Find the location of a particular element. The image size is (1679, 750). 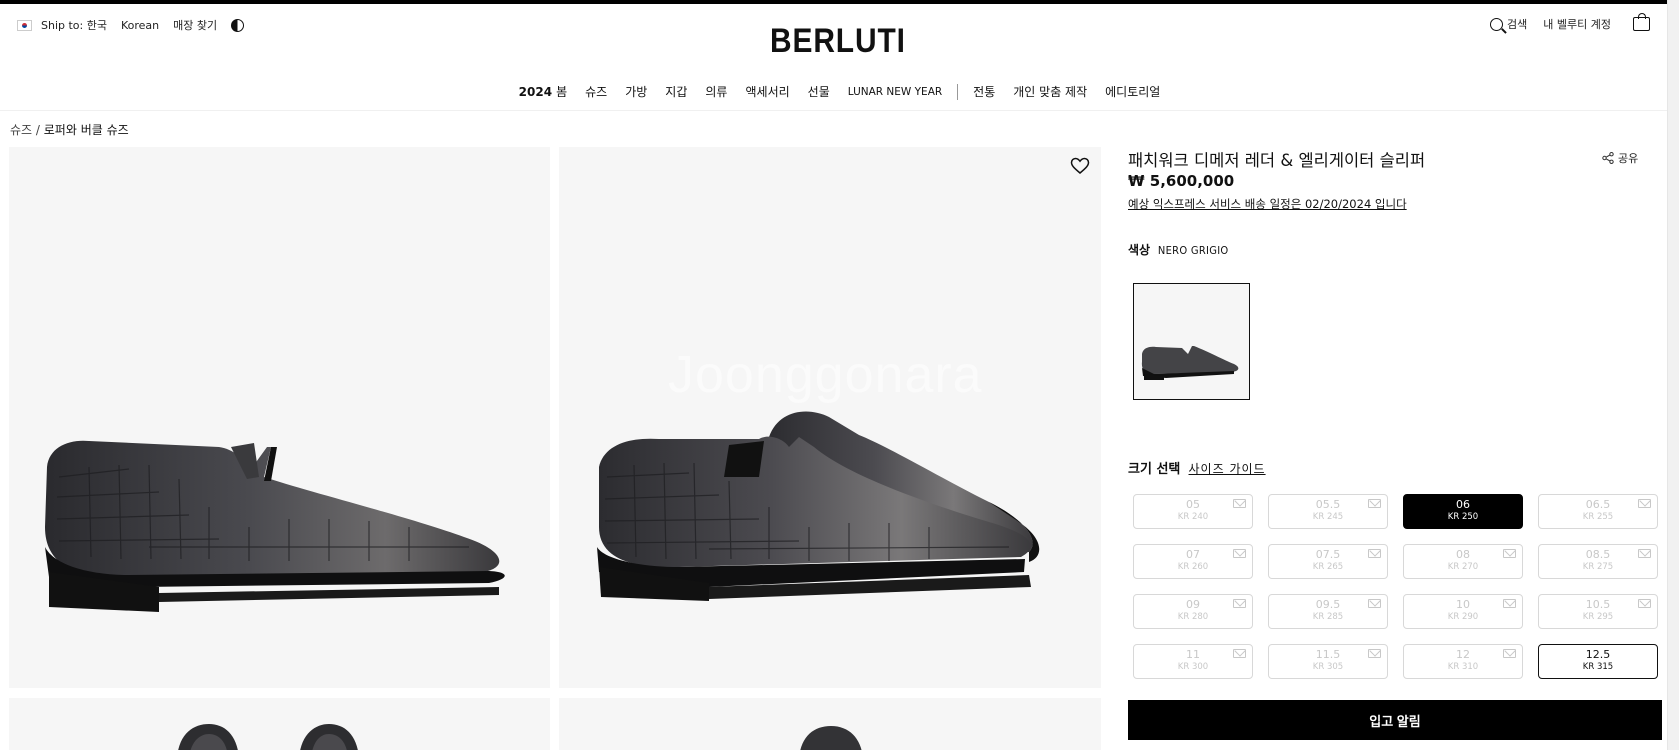

header-right: 검색 내 벨루티 계정 is located at coordinates (1570, 22).